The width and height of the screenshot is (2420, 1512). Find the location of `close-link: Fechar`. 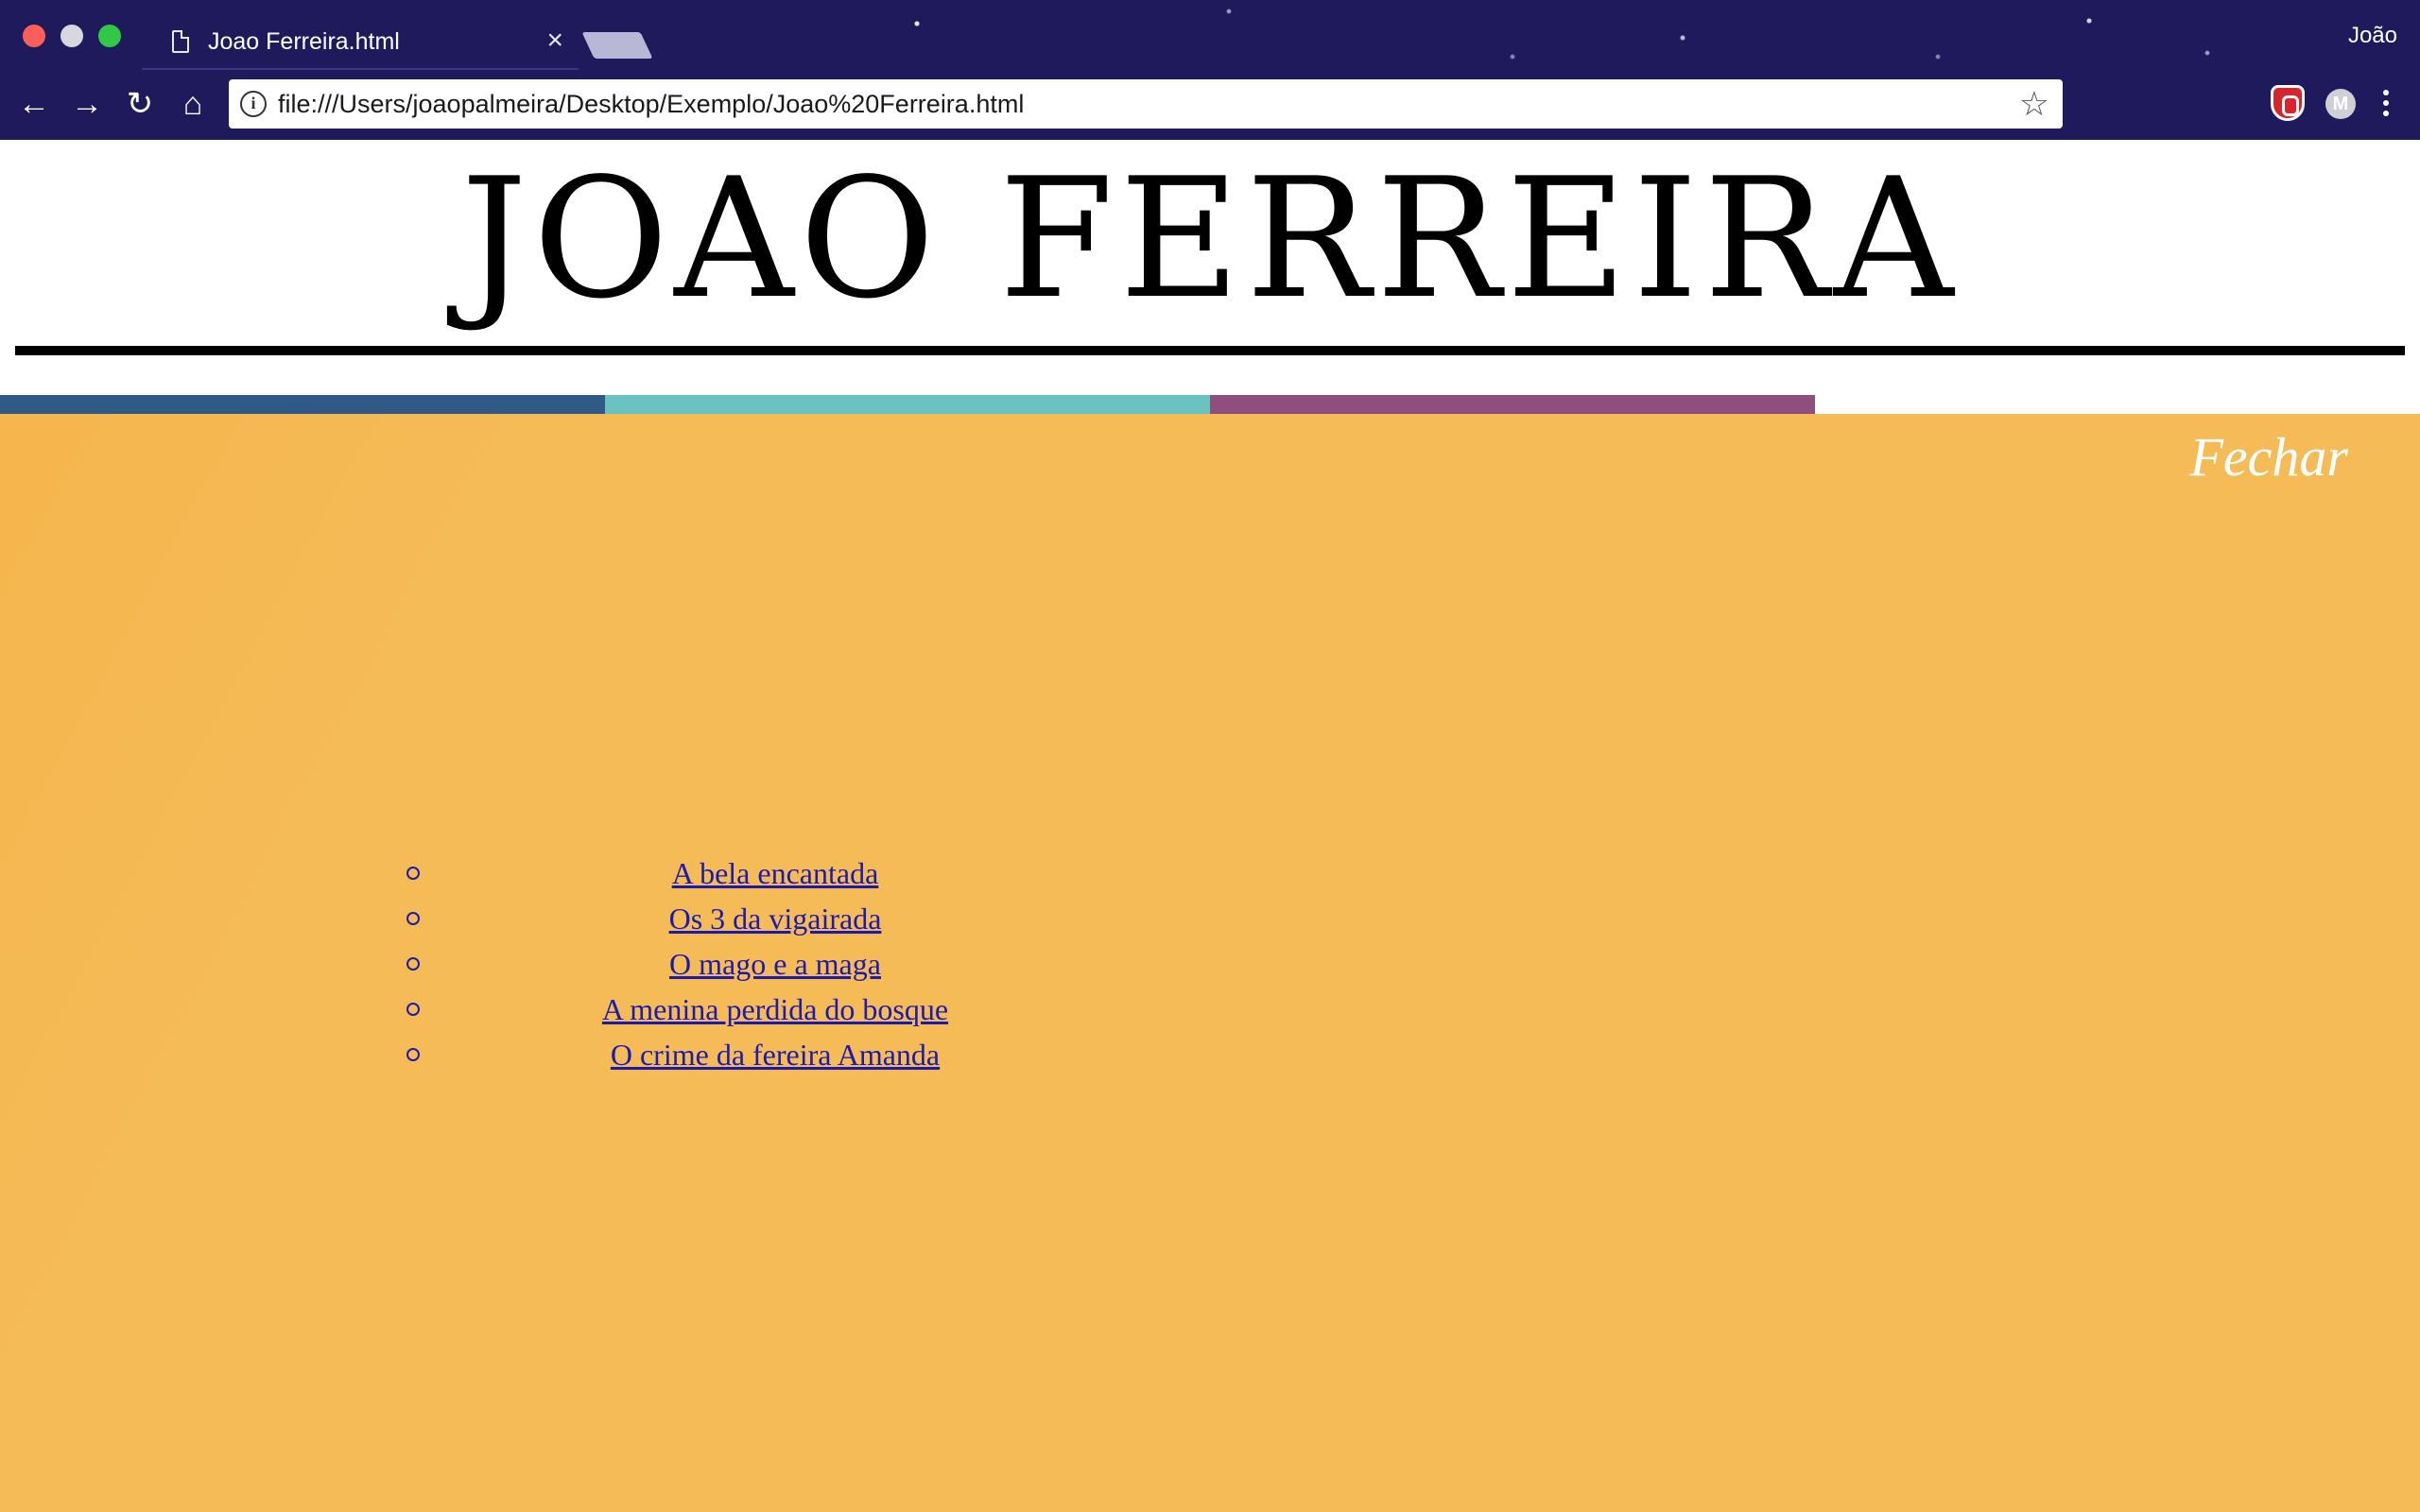

close-link: Fechar is located at coordinates (2269, 457).